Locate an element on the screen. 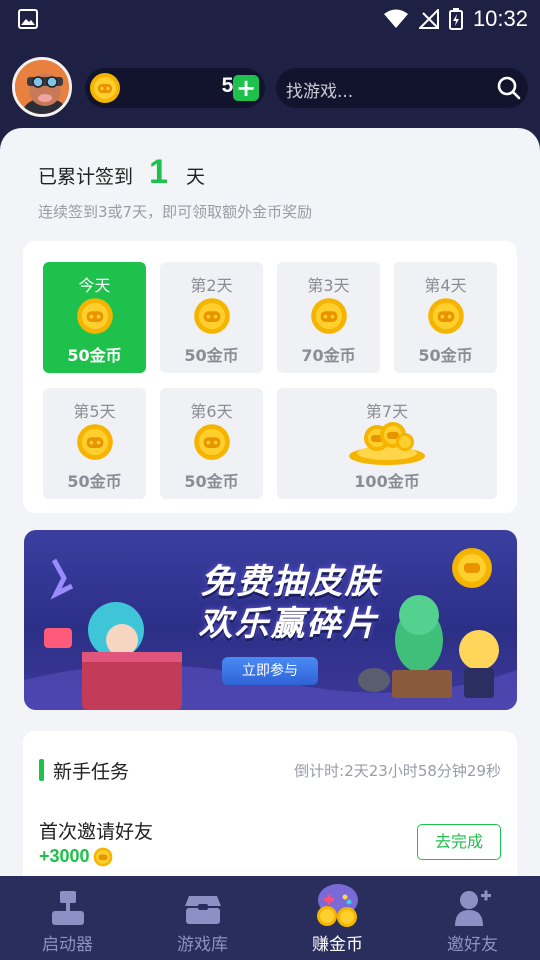 The image size is (540, 960). wifi-icon is located at coordinates (395, 18).